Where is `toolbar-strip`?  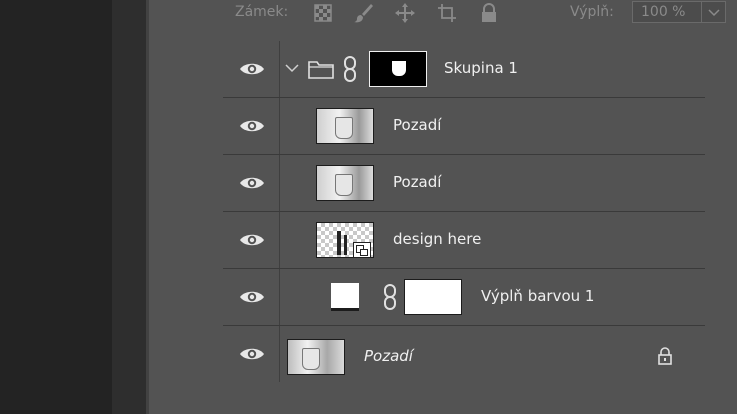
toolbar-strip is located at coordinates (129, 207).